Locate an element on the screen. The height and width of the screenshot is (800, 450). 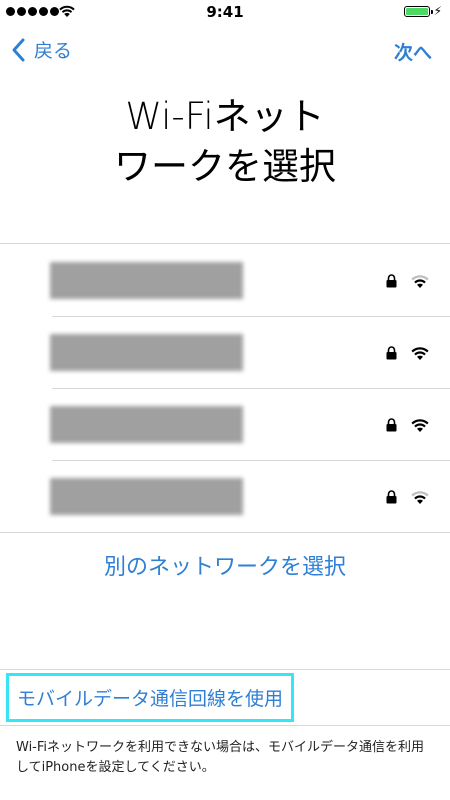
battery-icon is located at coordinates (418, 11).